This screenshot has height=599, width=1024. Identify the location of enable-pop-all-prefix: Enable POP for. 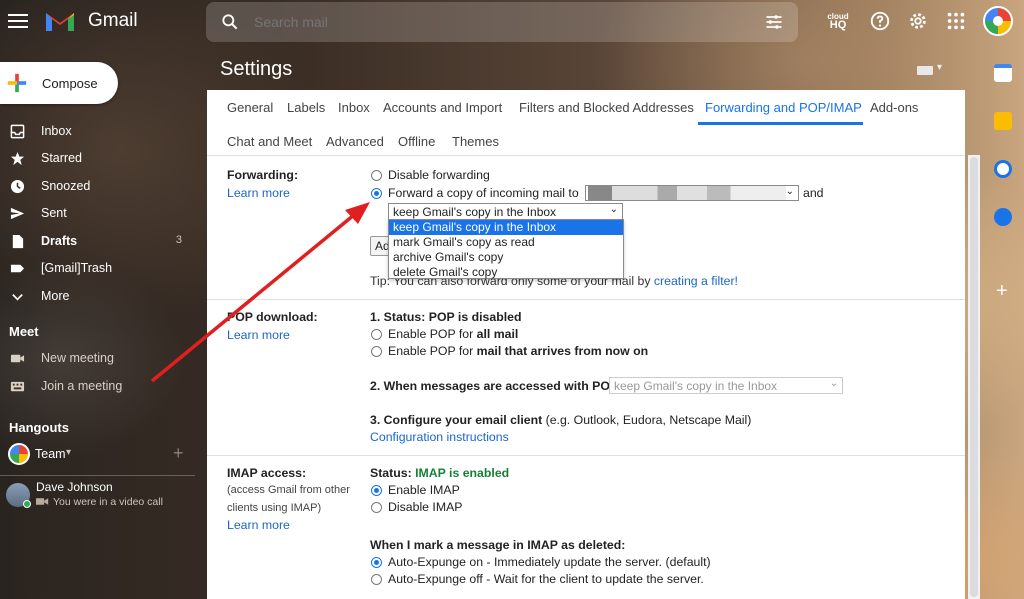
(432, 334).